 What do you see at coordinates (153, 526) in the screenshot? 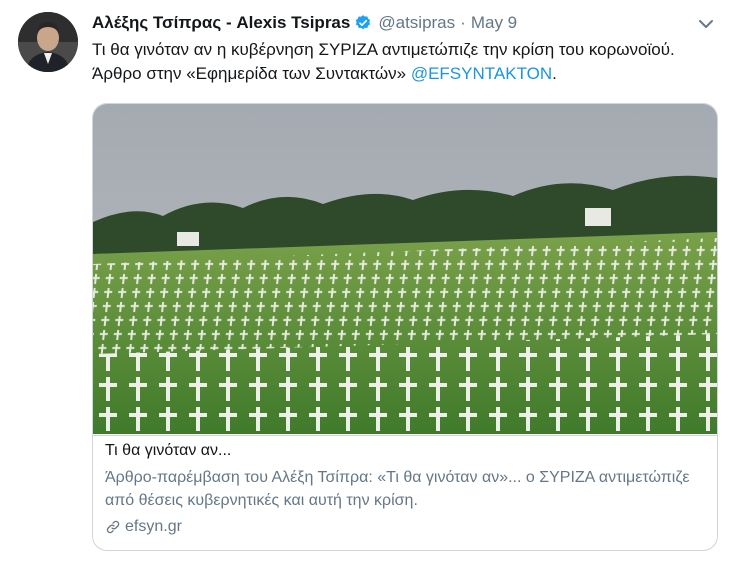
I see `card-domain-text: efsyn.gr` at bounding box center [153, 526].